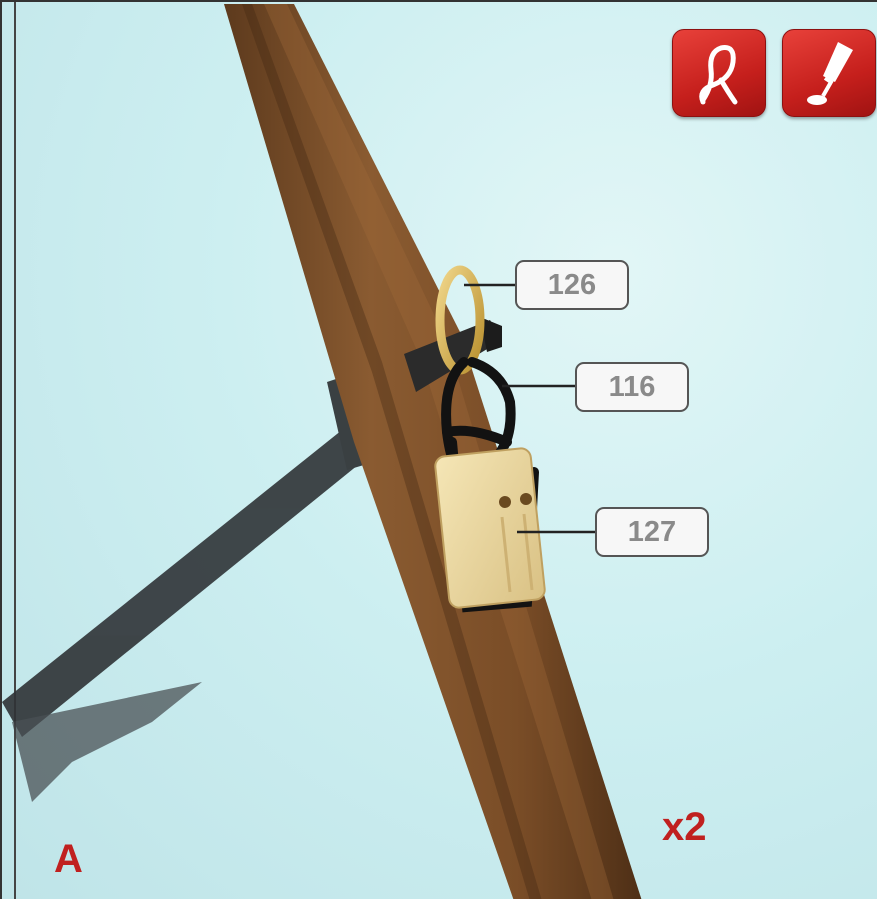 Image resolution: width=877 pixels, height=899 pixels. What do you see at coordinates (719, 73) in the screenshot?
I see `rope-knot-icon` at bounding box center [719, 73].